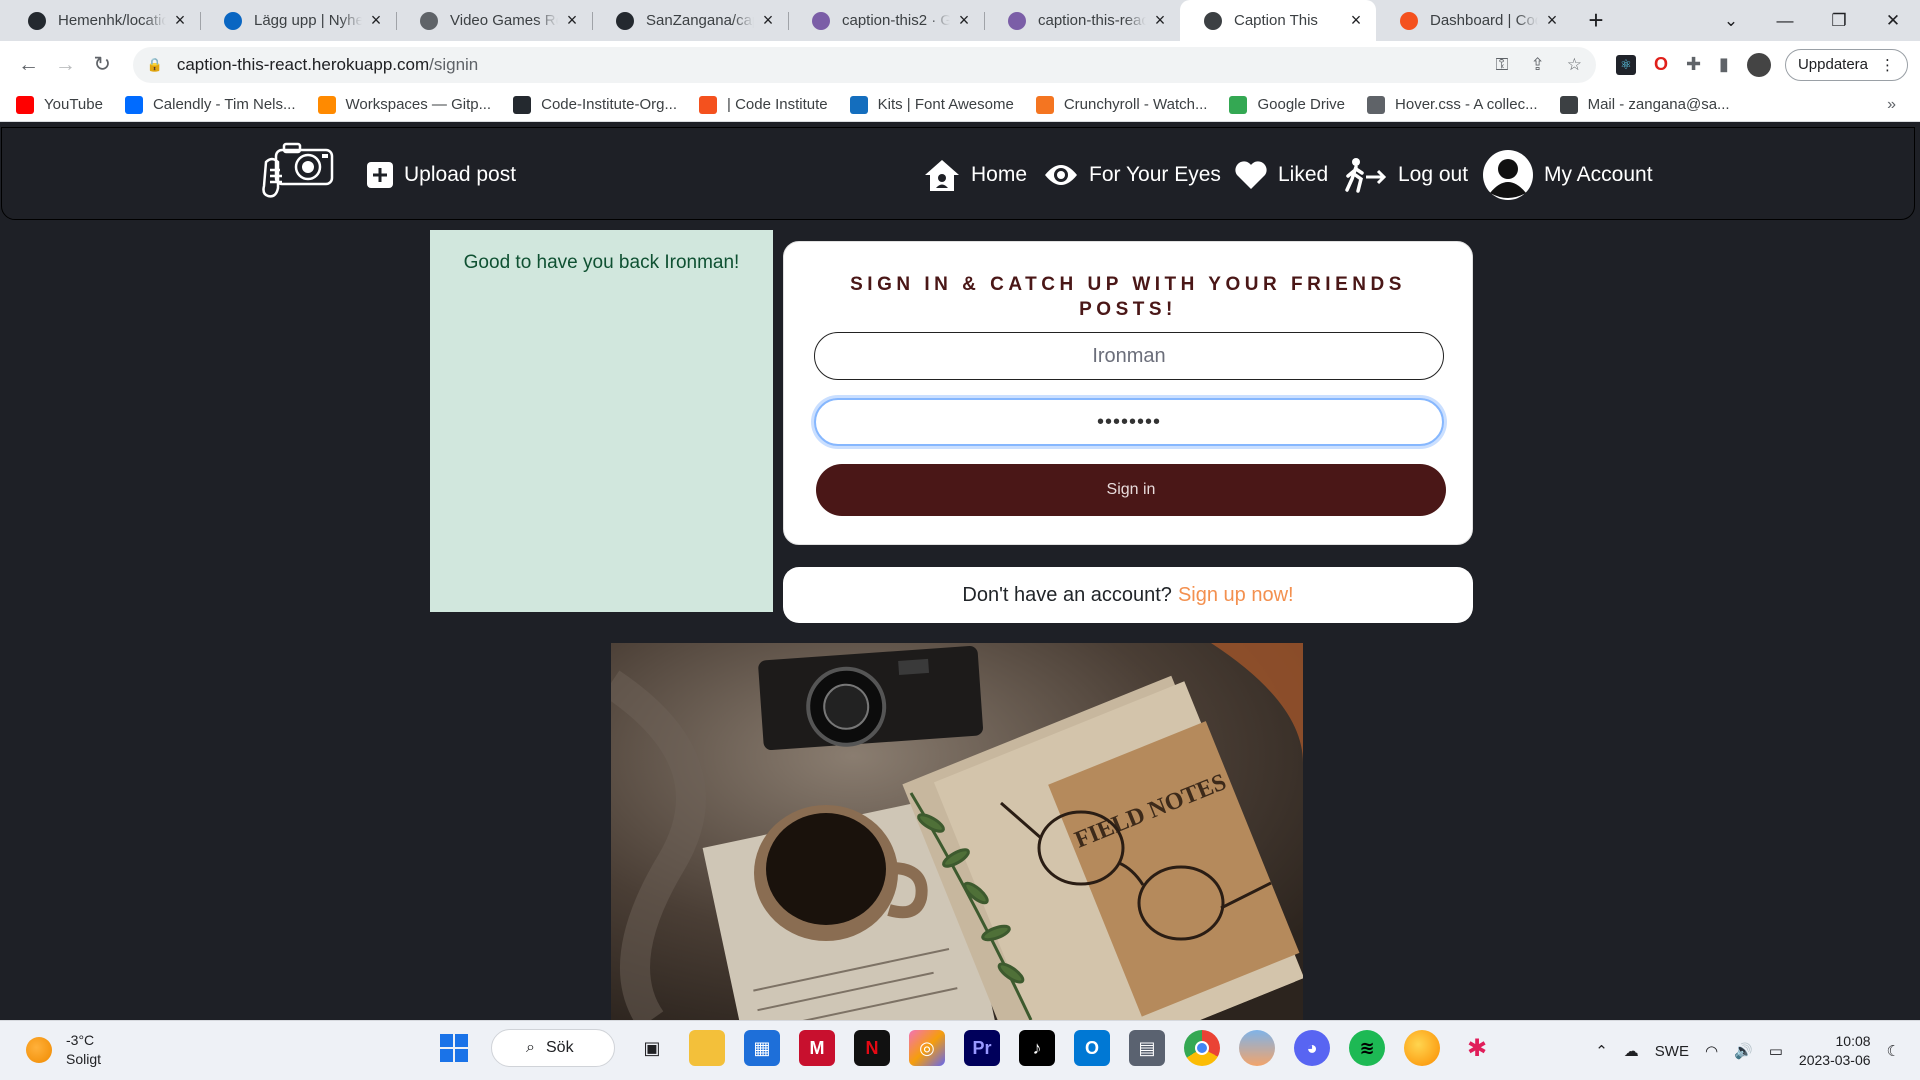 Image resolution: width=1920 pixels, height=1080 pixels. Describe the element at coordinates (886, 20) in the screenshot. I see `browser-tab: caption-this2 · GitHub×` at that location.